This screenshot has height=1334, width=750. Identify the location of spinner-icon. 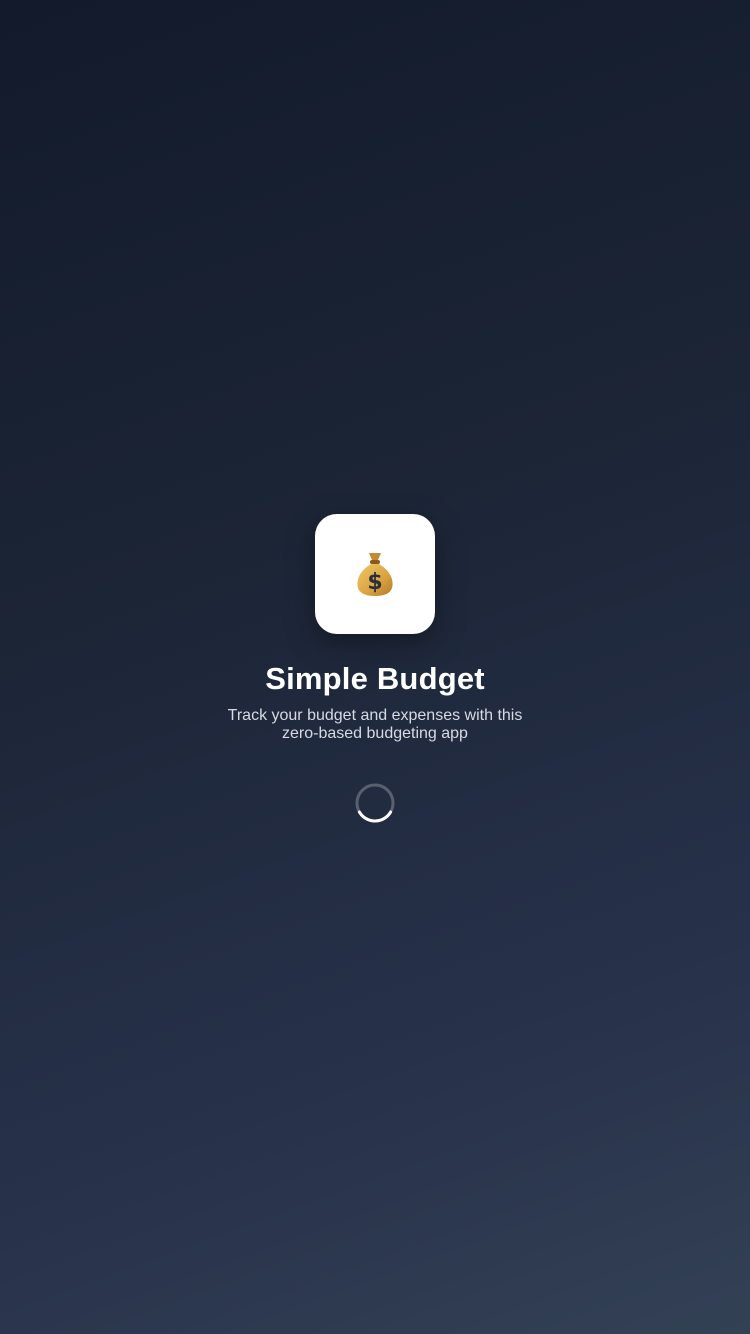
(375, 803).